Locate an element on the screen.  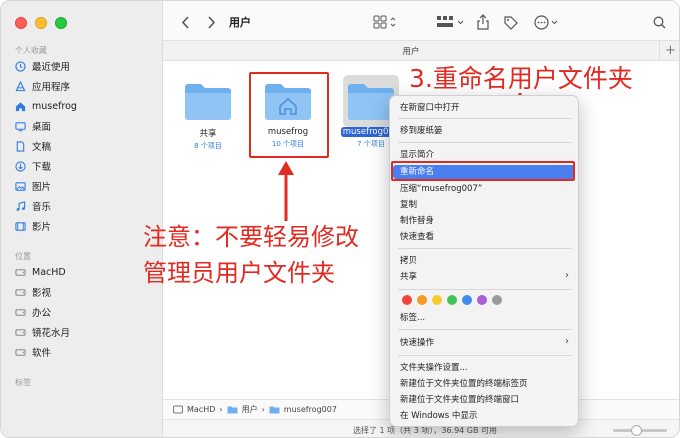
path-segment-users: 用户 is located at coordinates (250, 409).